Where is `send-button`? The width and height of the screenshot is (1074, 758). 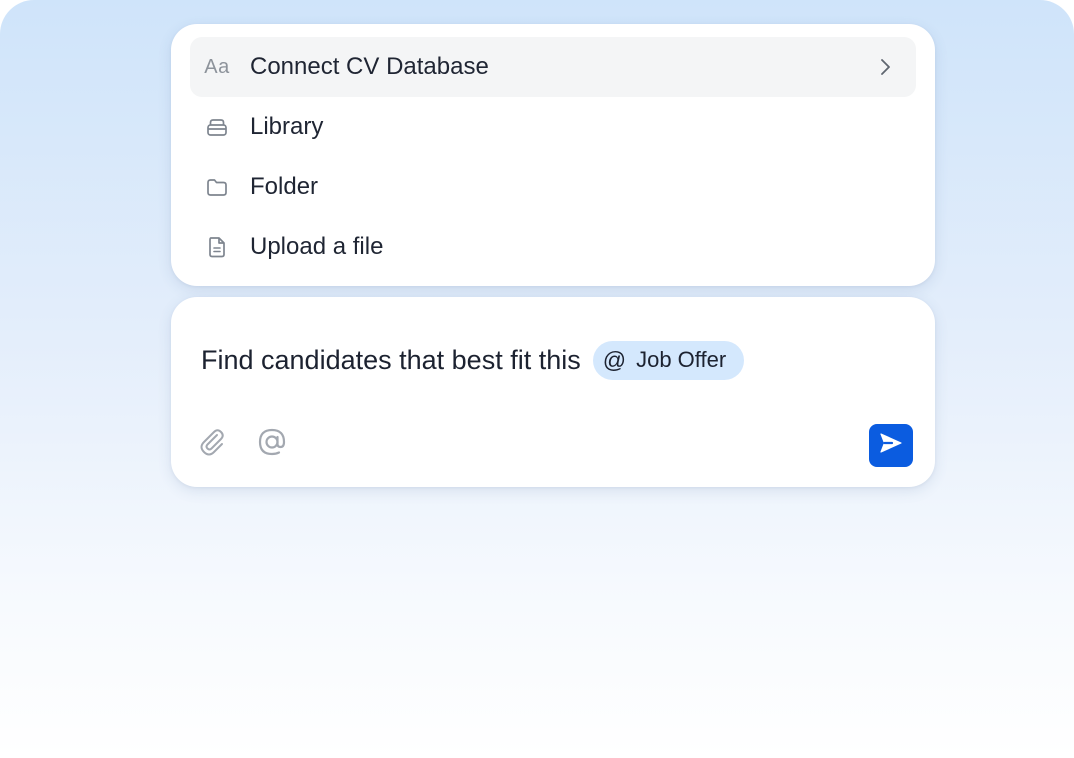 send-button is located at coordinates (891, 445).